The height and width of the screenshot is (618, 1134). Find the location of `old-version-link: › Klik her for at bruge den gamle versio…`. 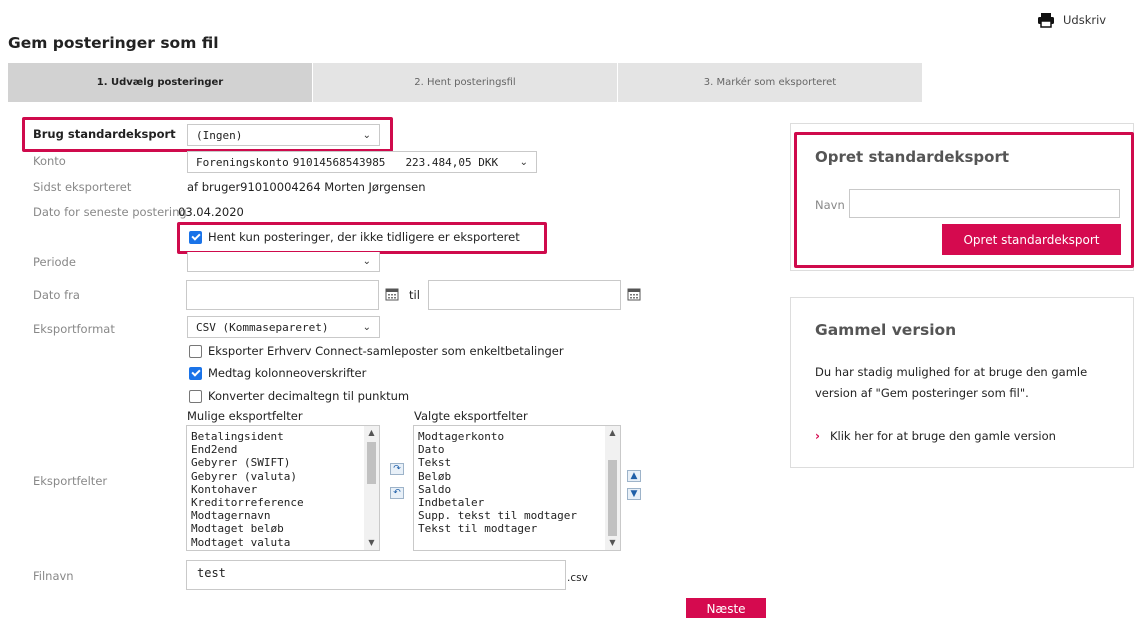

old-version-link: › Klik her for at bruge den gamle versio… is located at coordinates (935, 436).